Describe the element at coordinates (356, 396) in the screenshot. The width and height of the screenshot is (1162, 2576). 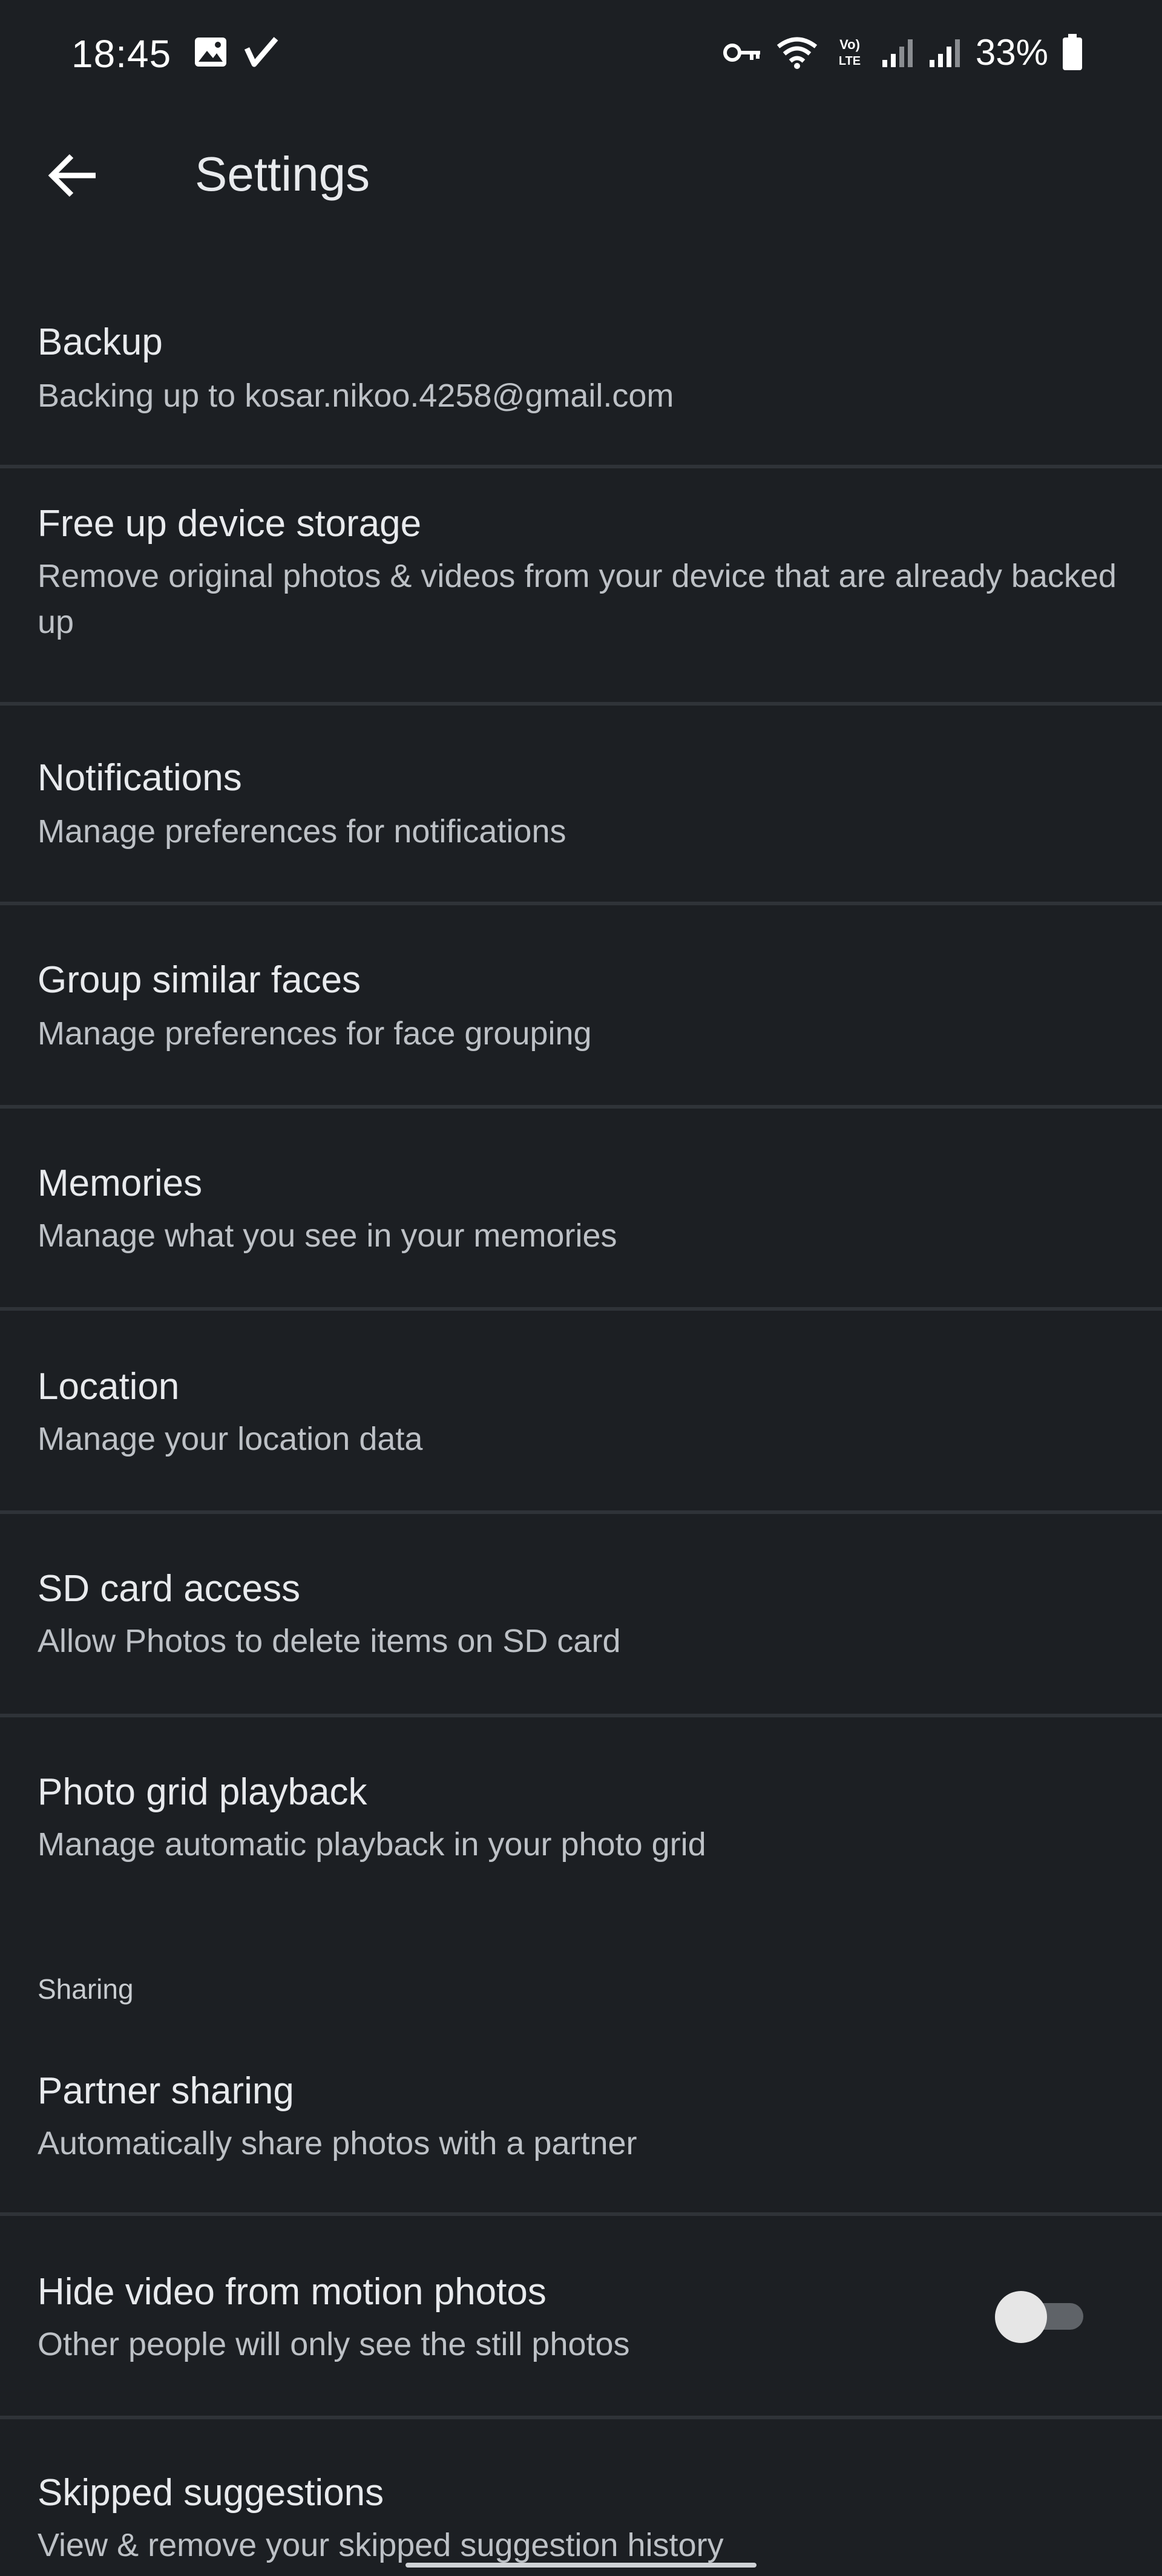
I see `setting-subtitle: Backing up to kosar.nikoo.4258@gmail.com` at that location.